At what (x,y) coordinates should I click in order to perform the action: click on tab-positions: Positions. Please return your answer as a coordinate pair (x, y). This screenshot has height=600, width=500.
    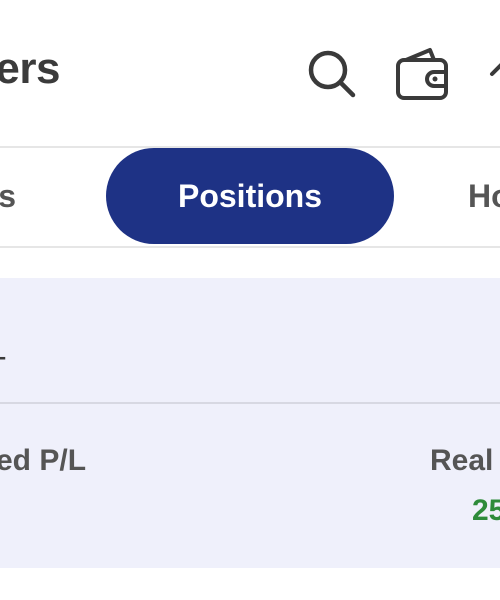
    Looking at the image, I should click on (250, 196).